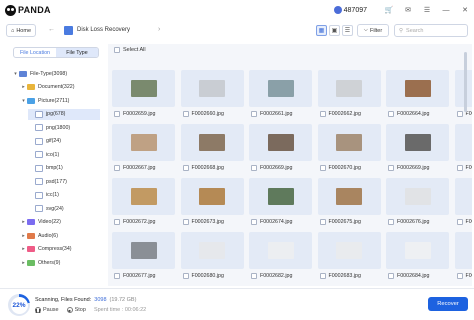 The width and height of the screenshot is (474, 320). Describe the element at coordinates (130, 50) in the screenshot. I see `select-all-checkbox: Select All` at that location.